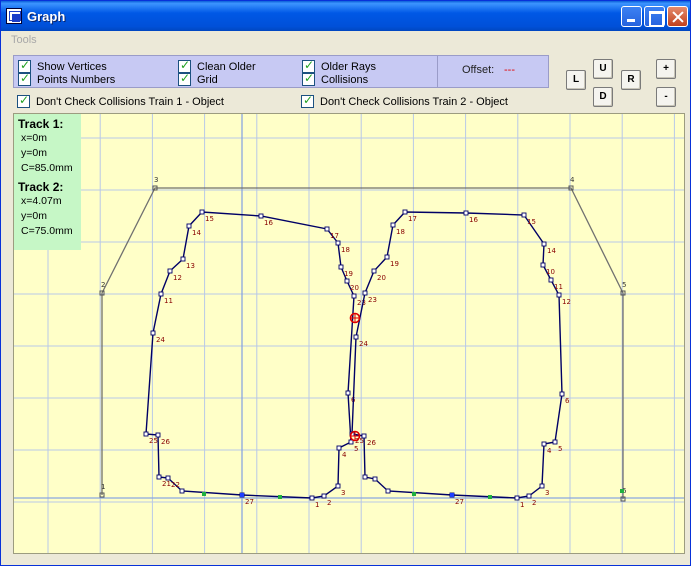  Describe the element at coordinates (345, 79) in the screenshot. I see `collisions-label: Collisions` at that location.